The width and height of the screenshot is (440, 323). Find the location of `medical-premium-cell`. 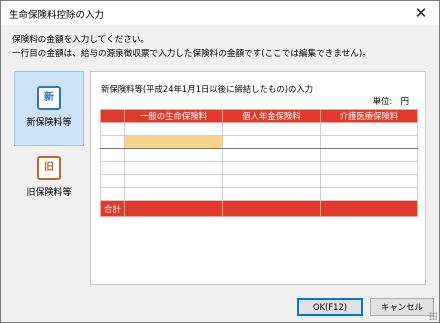

medical-premium-cell is located at coordinates (369, 129).